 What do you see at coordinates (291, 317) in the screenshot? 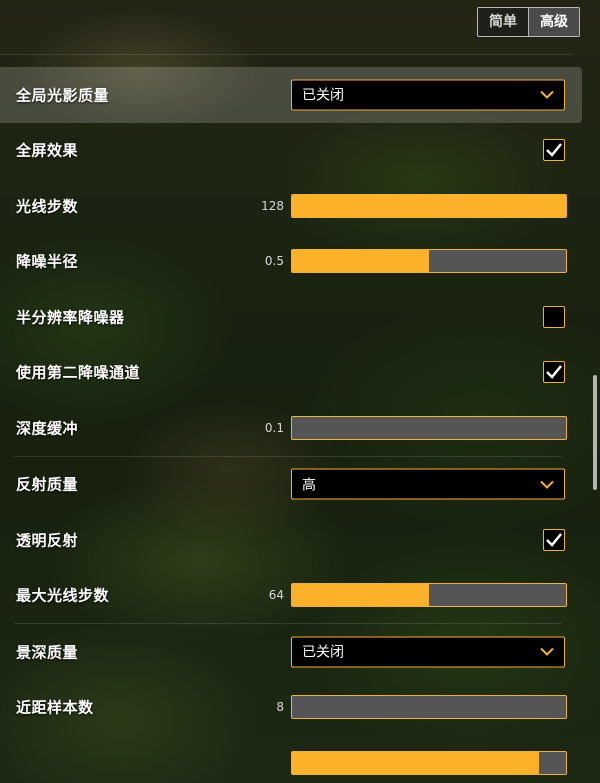
I see `setting-row-half-res-denoiser: 半分辨率降噪器` at bounding box center [291, 317].